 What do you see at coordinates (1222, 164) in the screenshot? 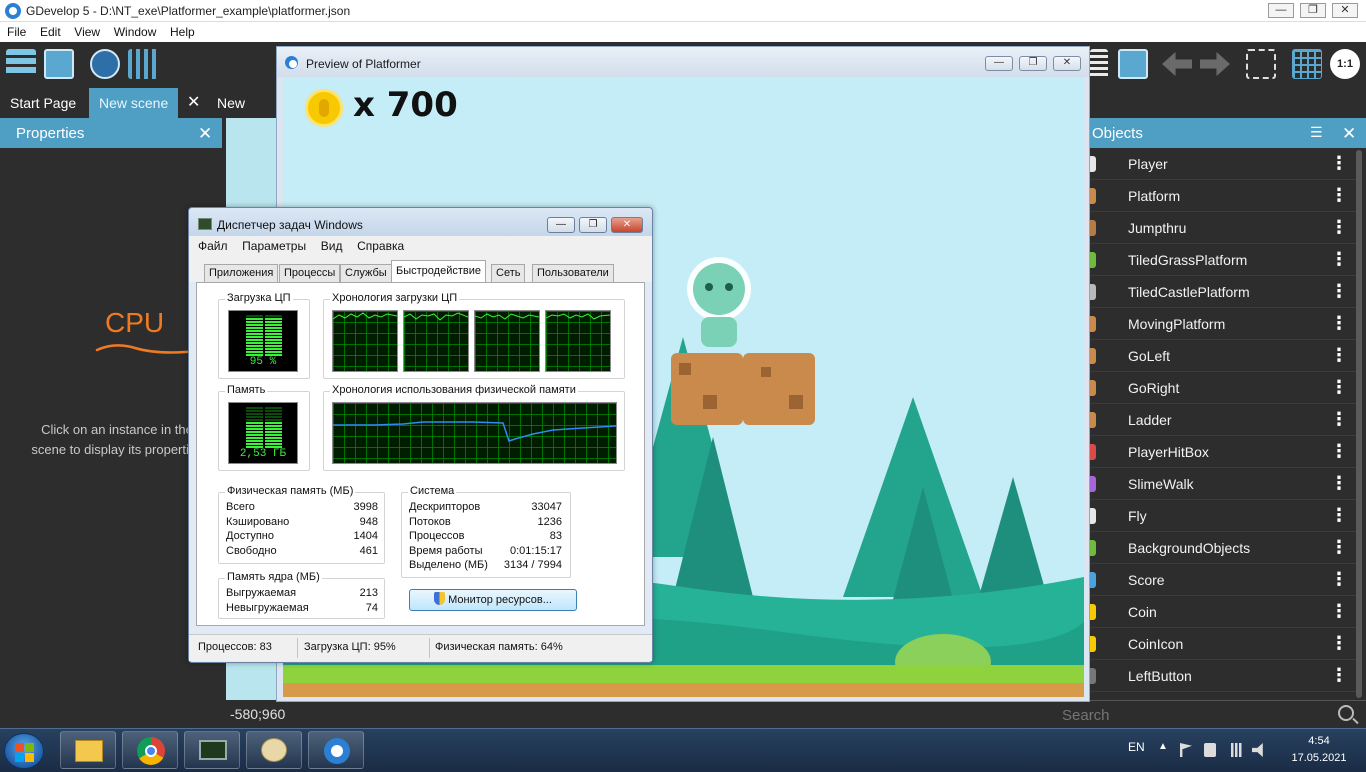
I see `object-item: Player ⋮` at bounding box center [1222, 164].